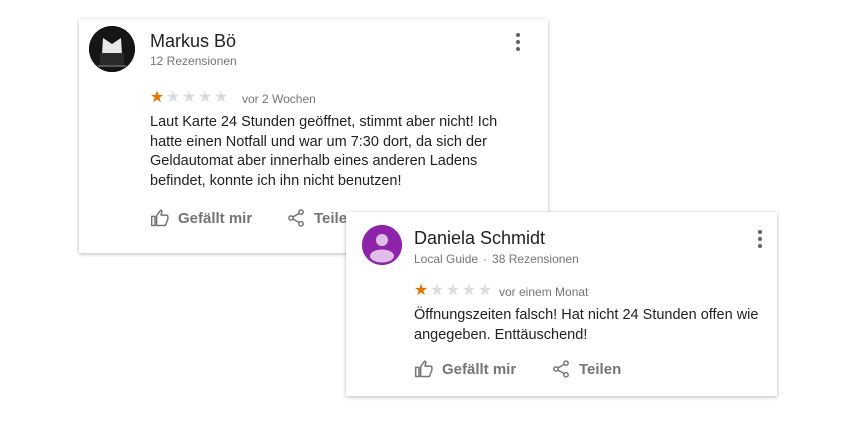  I want to click on author-meta: Local Guide · 38 Rezensionen, so click(496, 259).